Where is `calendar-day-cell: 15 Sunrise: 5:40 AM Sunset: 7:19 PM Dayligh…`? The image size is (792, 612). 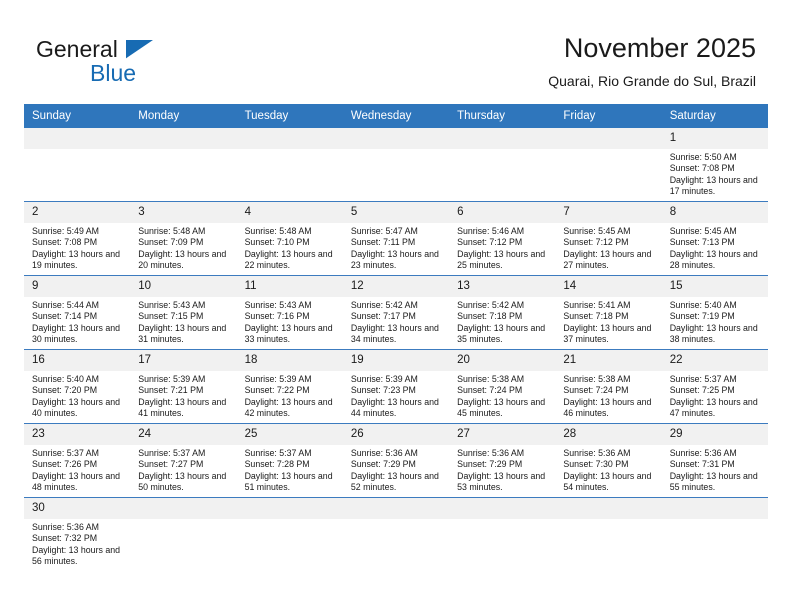 calendar-day-cell: 15 Sunrise: 5:40 AM Sunset: 7:19 PM Dayligh… is located at coordinates (714, 312).